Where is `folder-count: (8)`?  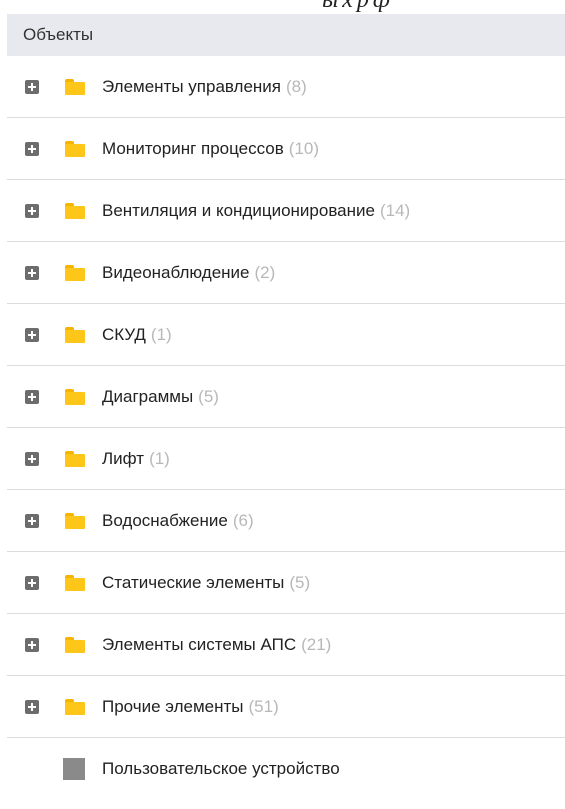 folder-count: (8) is located at coordinates (296, 86).